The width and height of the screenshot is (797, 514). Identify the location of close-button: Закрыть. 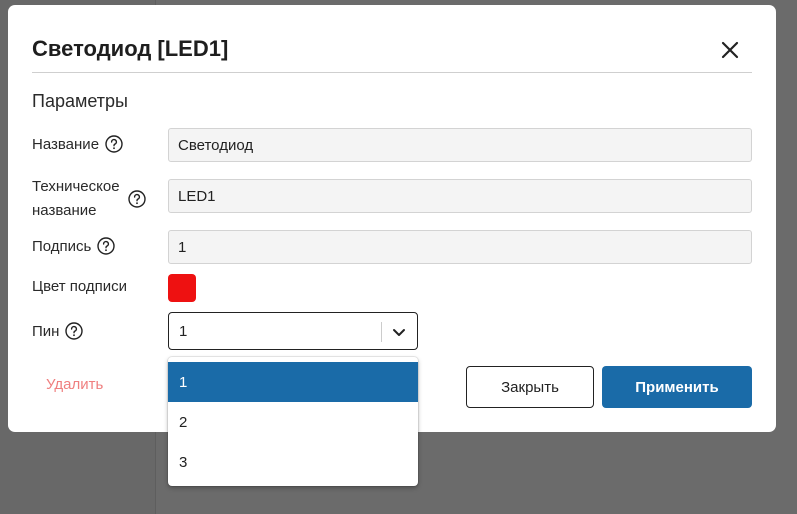
(530, 387).